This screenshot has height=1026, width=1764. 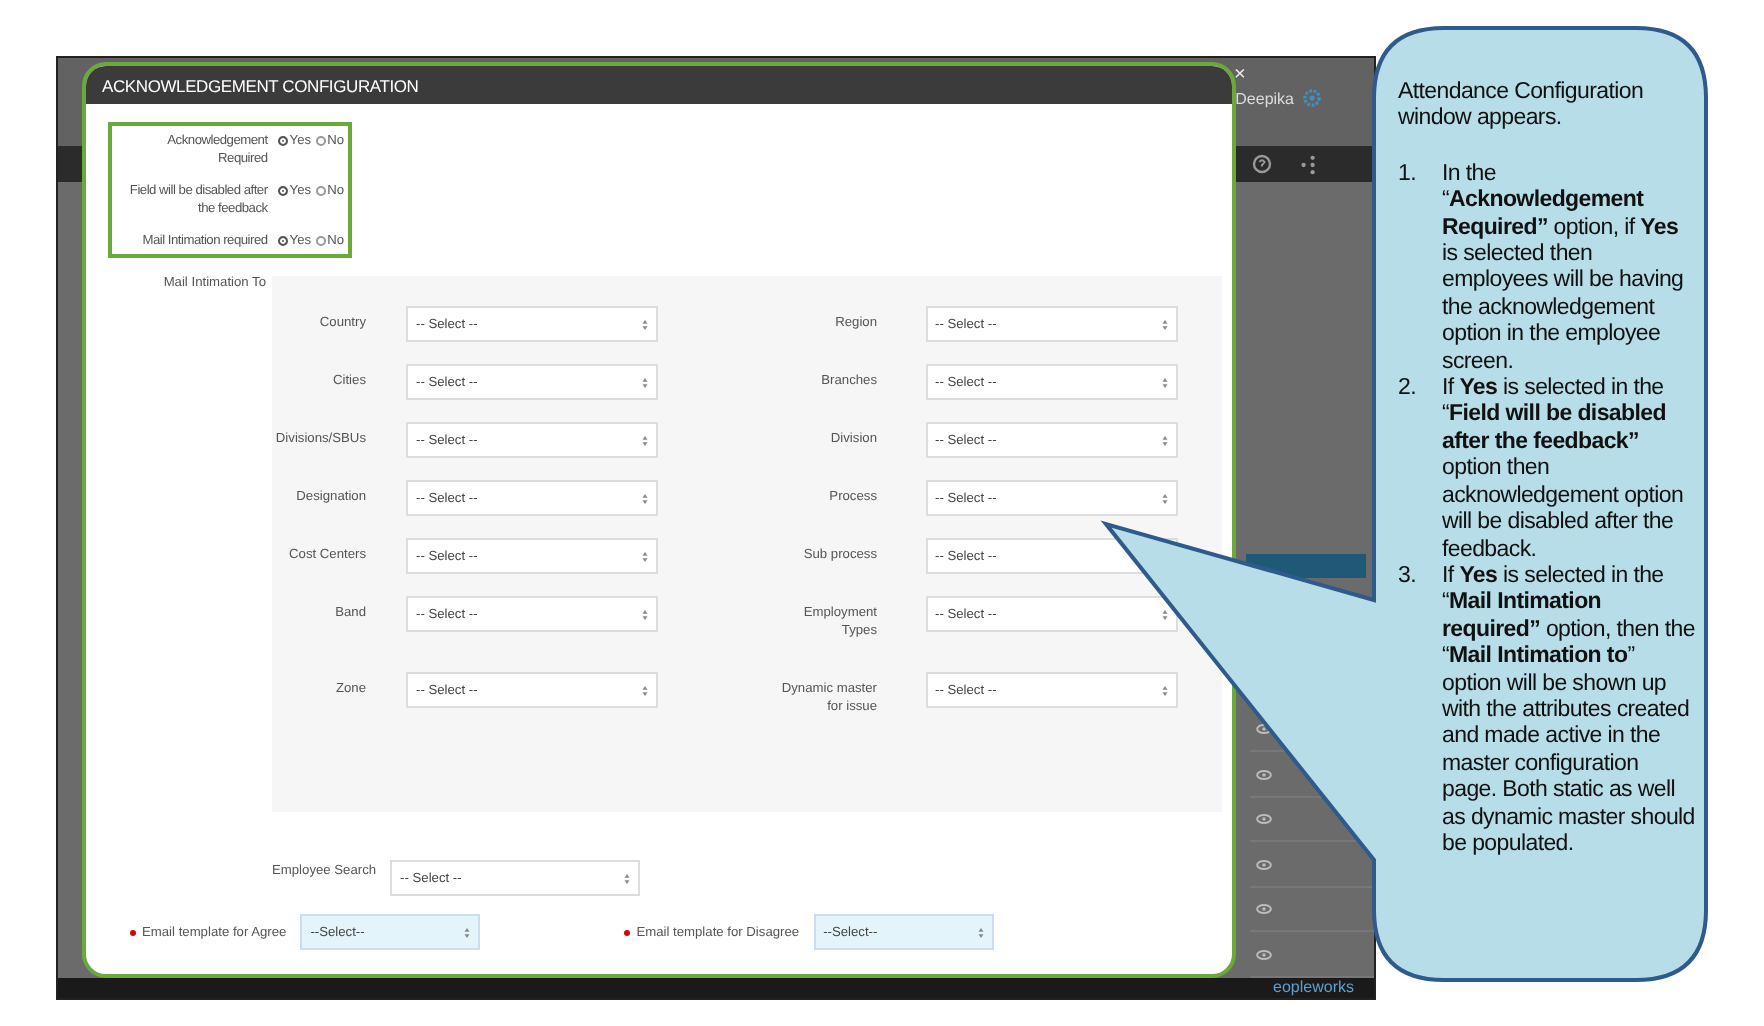 What do you see at coordinates (1313, 987) in the screenshot?
I see `brand-logo: eopleworks` at bounding box center [1313, 987].